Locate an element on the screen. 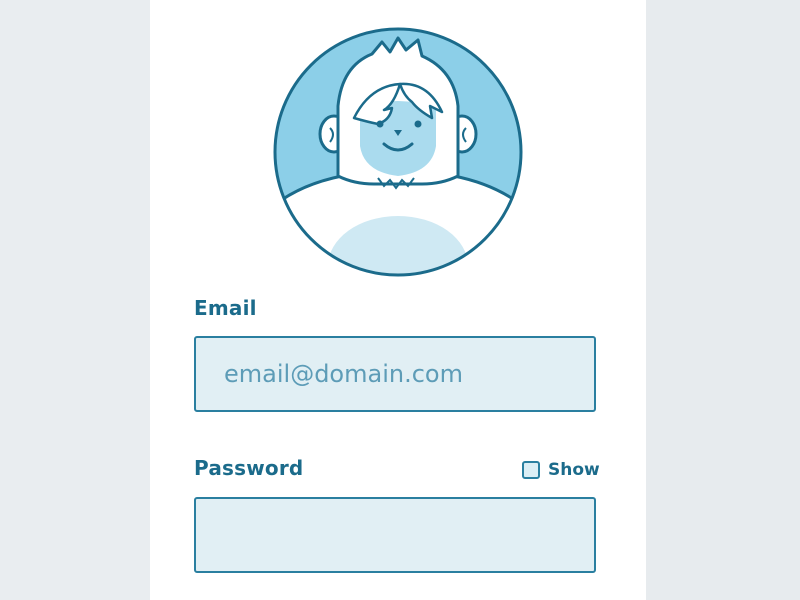 The width and height of the screenshot is (800, 600). show-password-checkbox is located at coordinates (531, 470).